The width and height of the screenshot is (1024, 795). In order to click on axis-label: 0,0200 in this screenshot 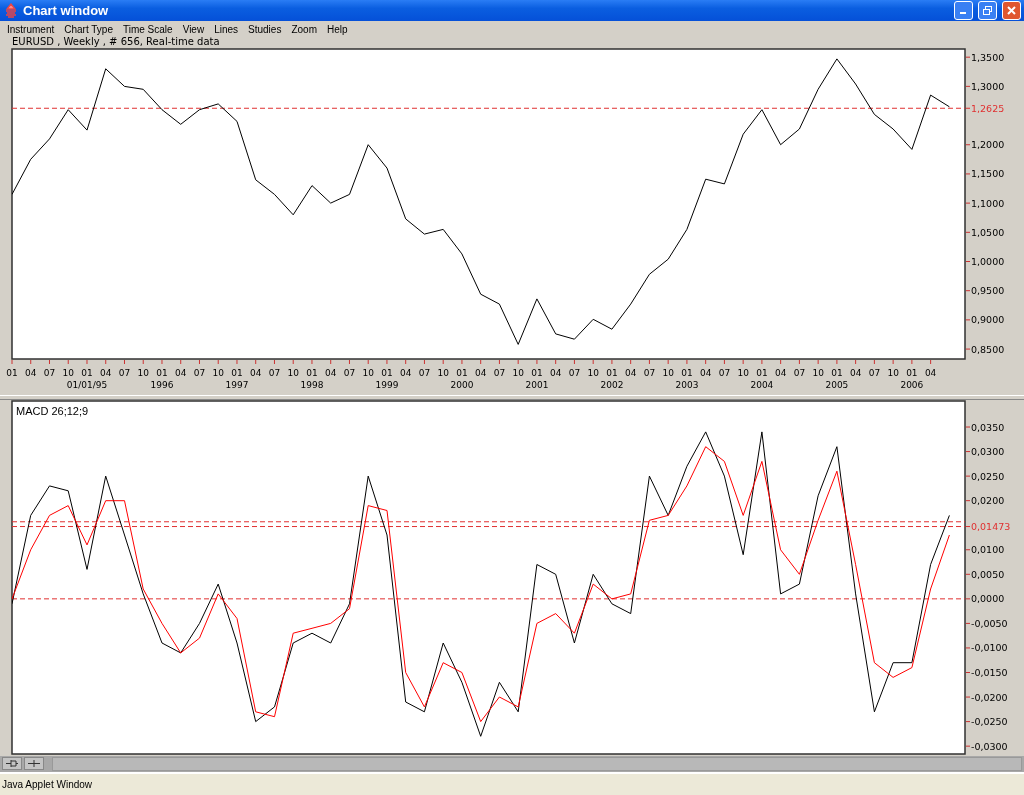, I will do `click(988, 500)`.